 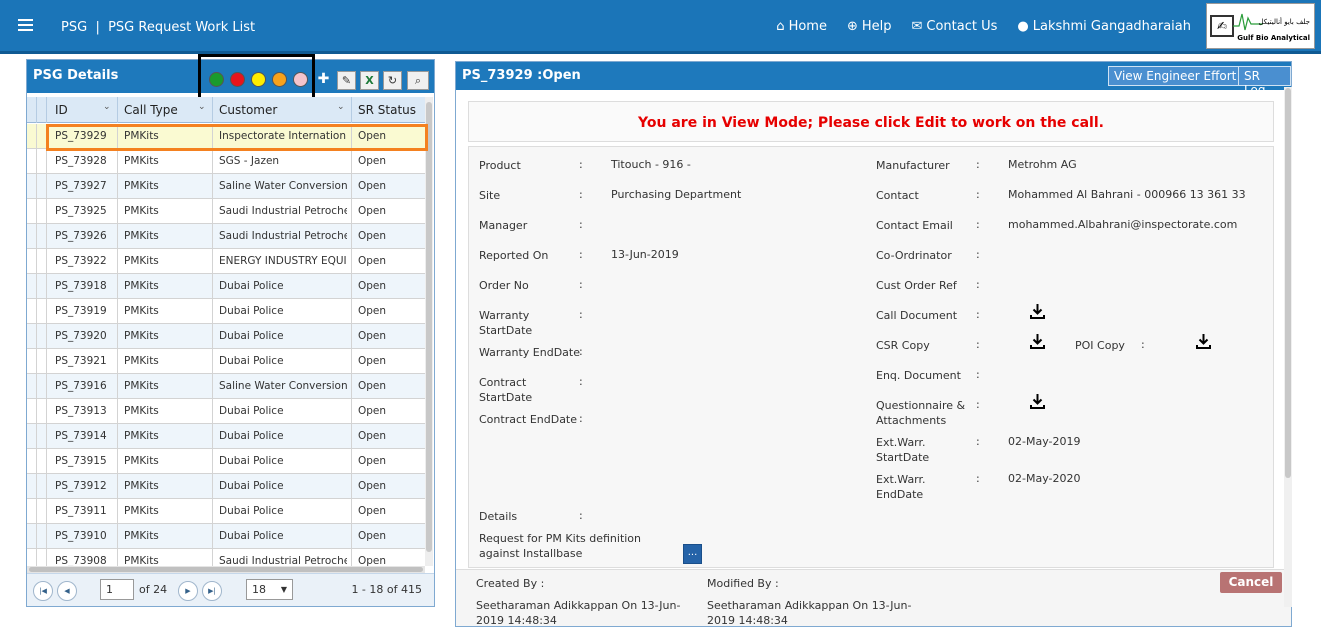 What do you see at coordinates (1023, 26) in the screenshot?
I see `user-icon: ●` at bounding box center [1023, 26].